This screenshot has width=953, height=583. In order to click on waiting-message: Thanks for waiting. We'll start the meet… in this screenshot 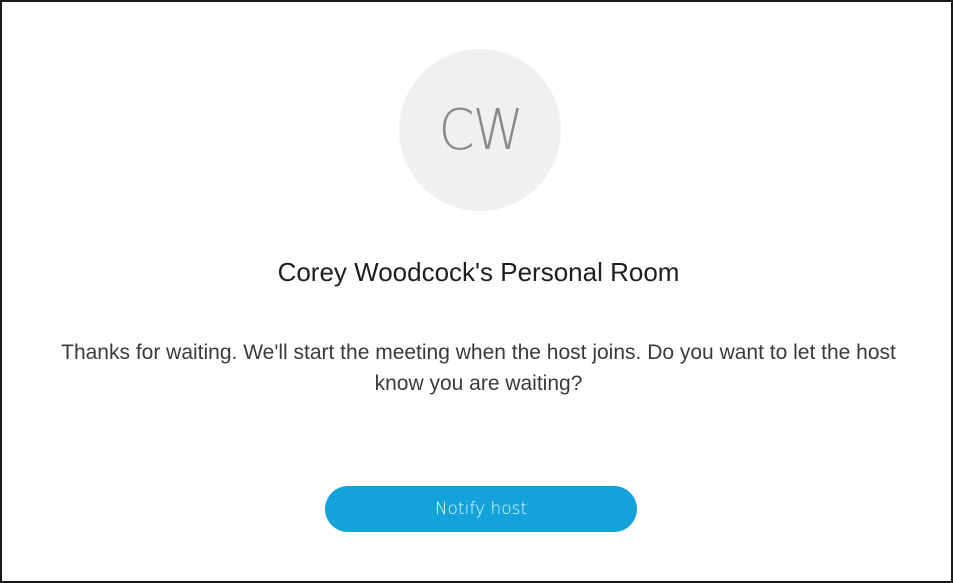, I will do `click(478, 368)`.